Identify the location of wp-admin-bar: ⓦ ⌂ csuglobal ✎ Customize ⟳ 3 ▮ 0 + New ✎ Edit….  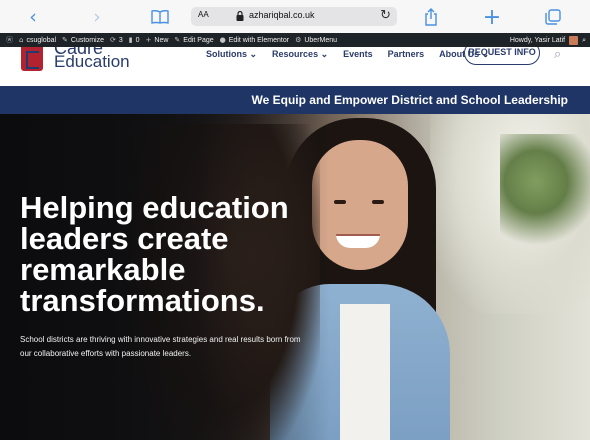
(295, 40).